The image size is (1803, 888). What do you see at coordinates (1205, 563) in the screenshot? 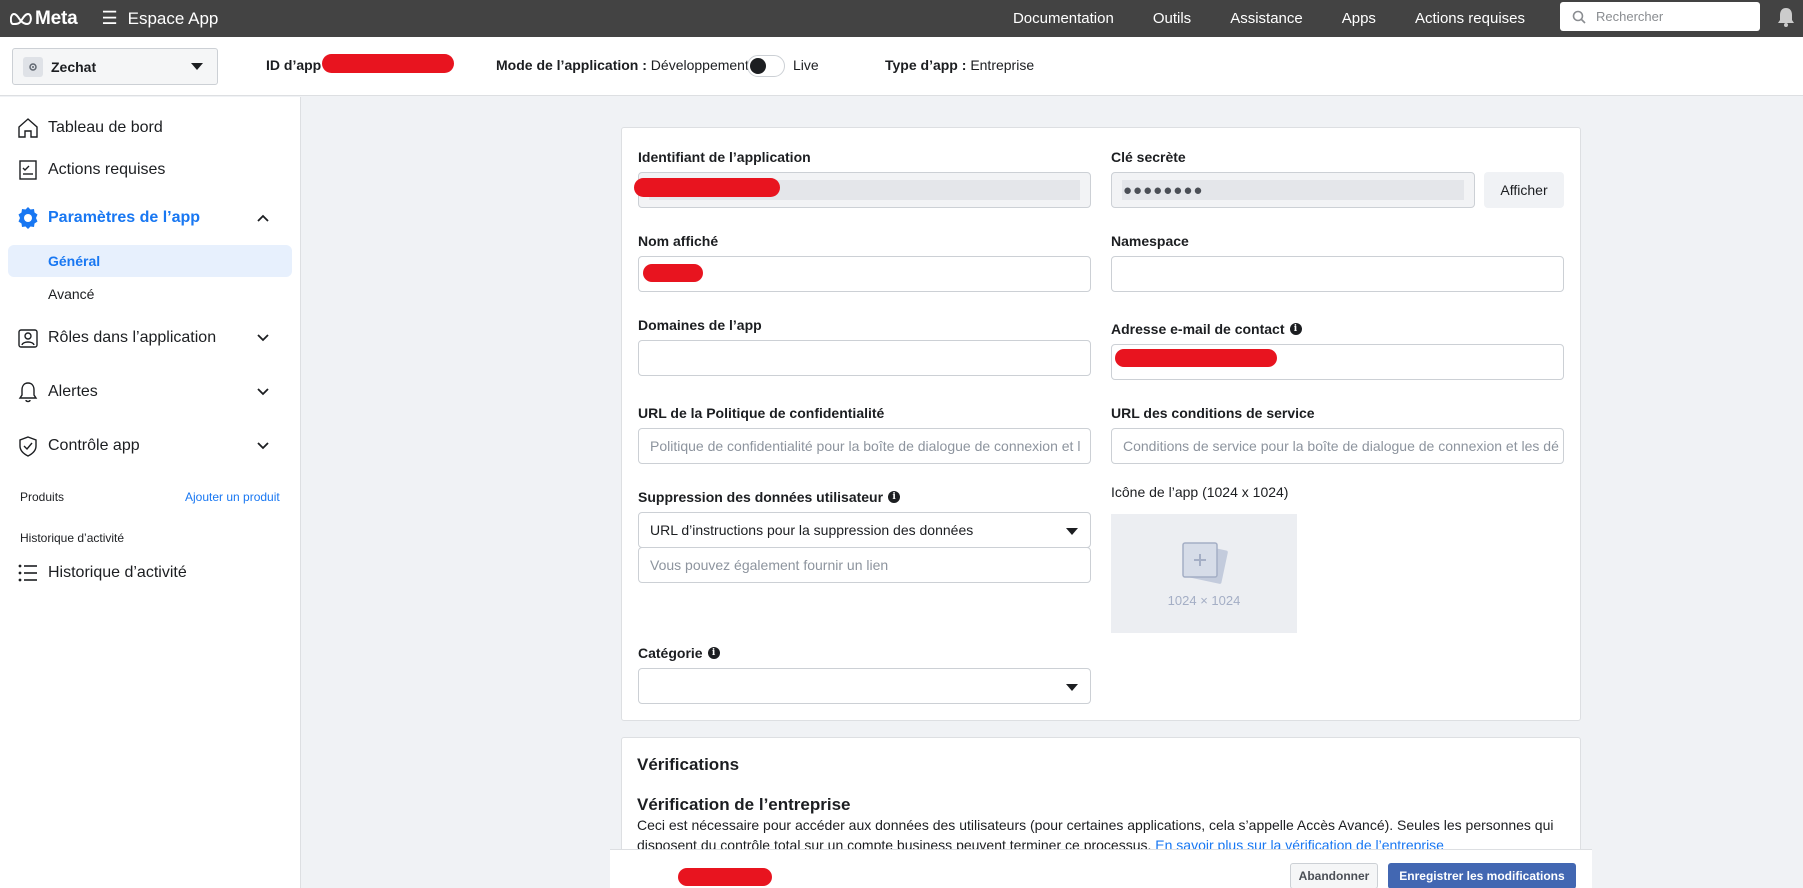
I see `image-upload-icon` at bounding box center [1205, 563].